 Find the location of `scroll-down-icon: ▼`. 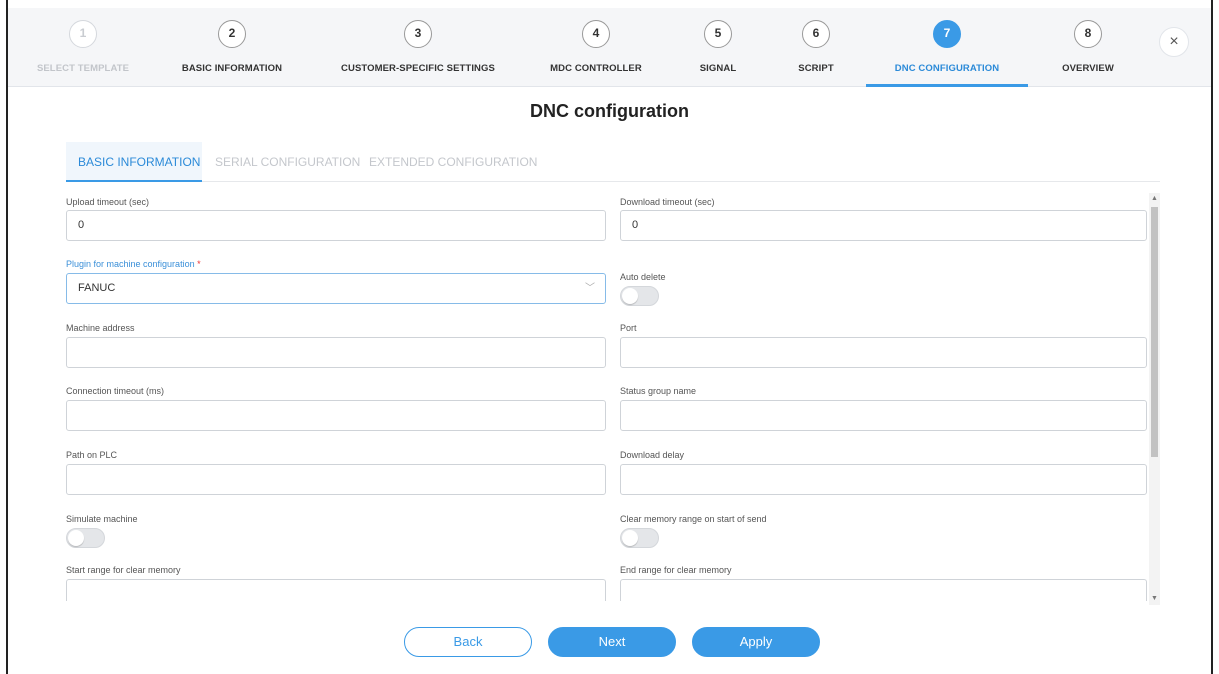

scroll-down-icon: ▼ is located at coordinates (1154, 599).